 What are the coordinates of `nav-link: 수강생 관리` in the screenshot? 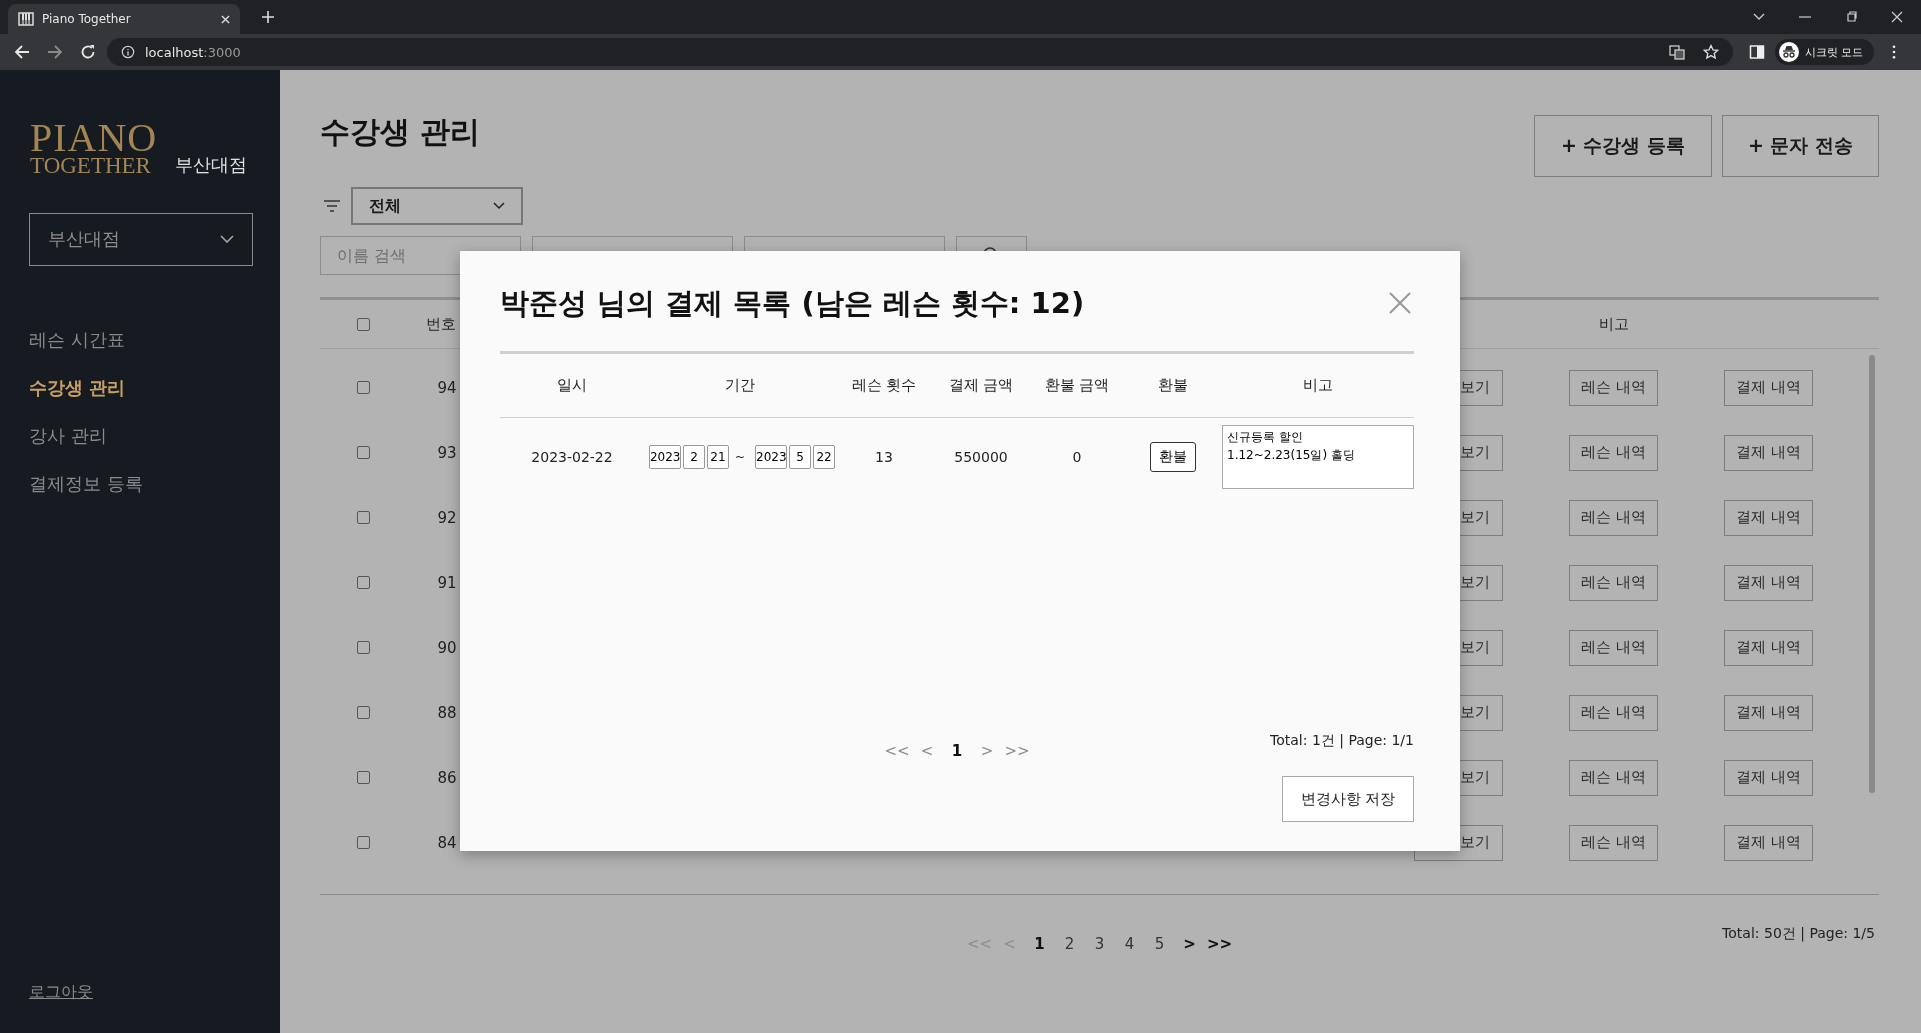 It's located at (77, 387).